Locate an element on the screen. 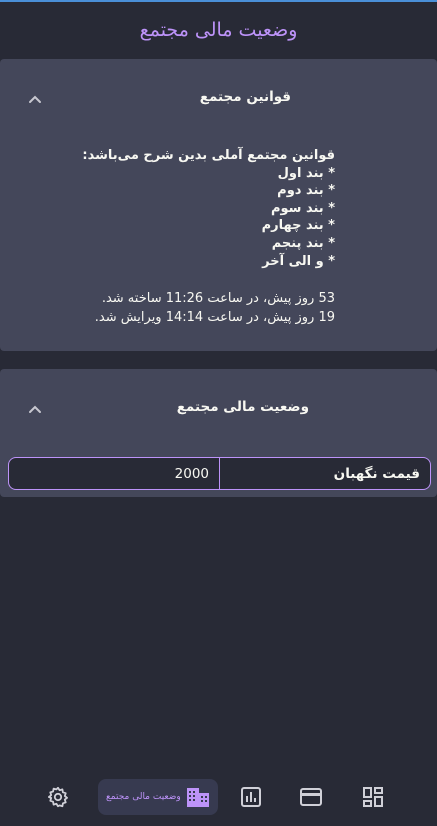 This screenshot has height=826, width=437. nav-reports-button is located at coordinates (251, 797).